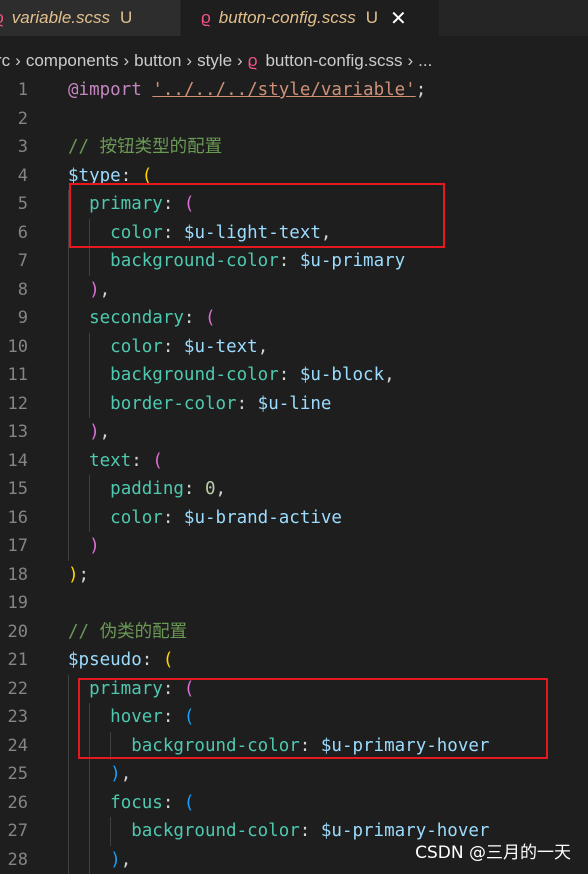 The width and height of the screenshot is (588, 874). I want to click on code-line: 16 color: $u-brand-active, so click(294, 518).